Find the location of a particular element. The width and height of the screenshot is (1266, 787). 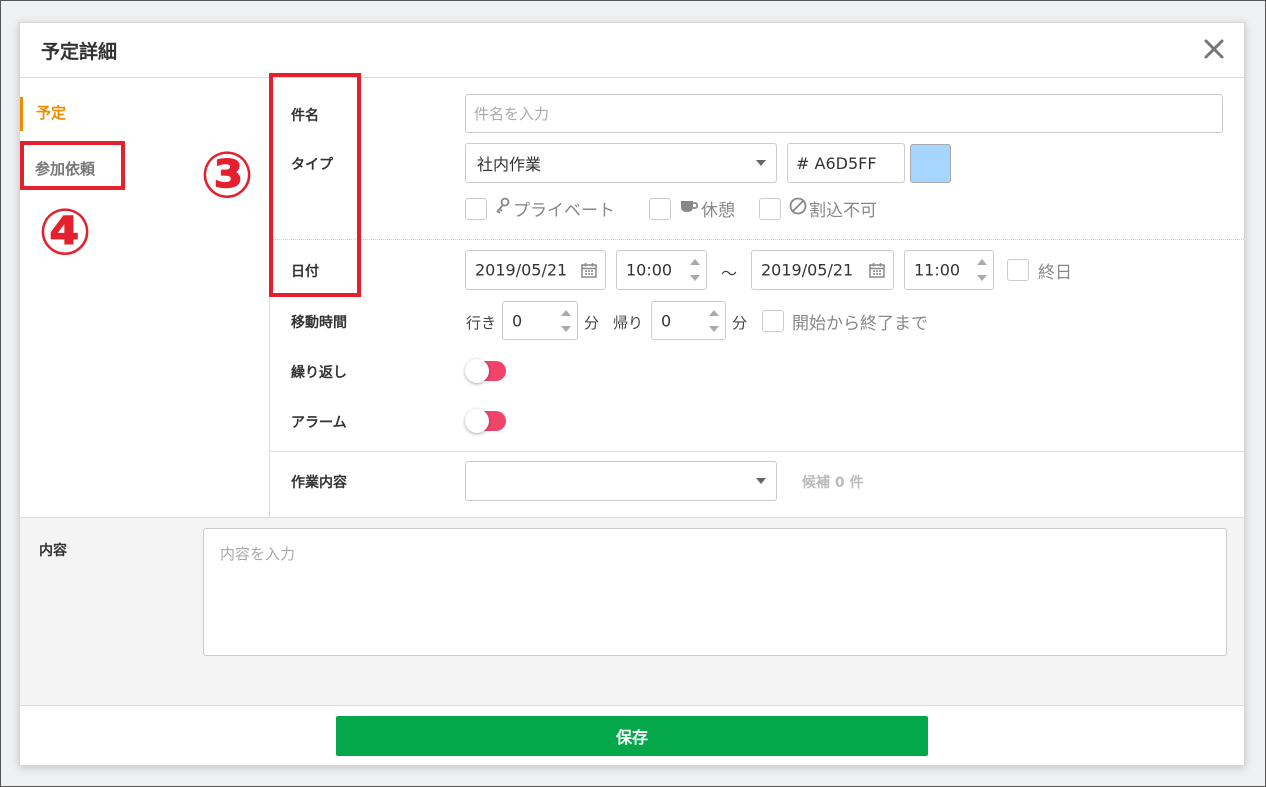

repeat-label: 繰り返し is located at coordinates (319, 373).